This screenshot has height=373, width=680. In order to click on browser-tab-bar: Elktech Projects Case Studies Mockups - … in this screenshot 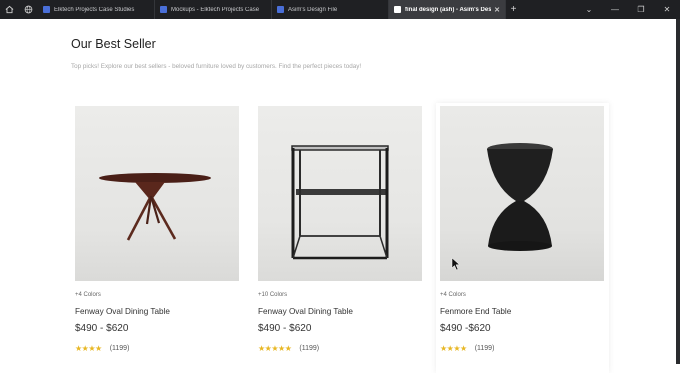, I will do `click(340, 9)`.